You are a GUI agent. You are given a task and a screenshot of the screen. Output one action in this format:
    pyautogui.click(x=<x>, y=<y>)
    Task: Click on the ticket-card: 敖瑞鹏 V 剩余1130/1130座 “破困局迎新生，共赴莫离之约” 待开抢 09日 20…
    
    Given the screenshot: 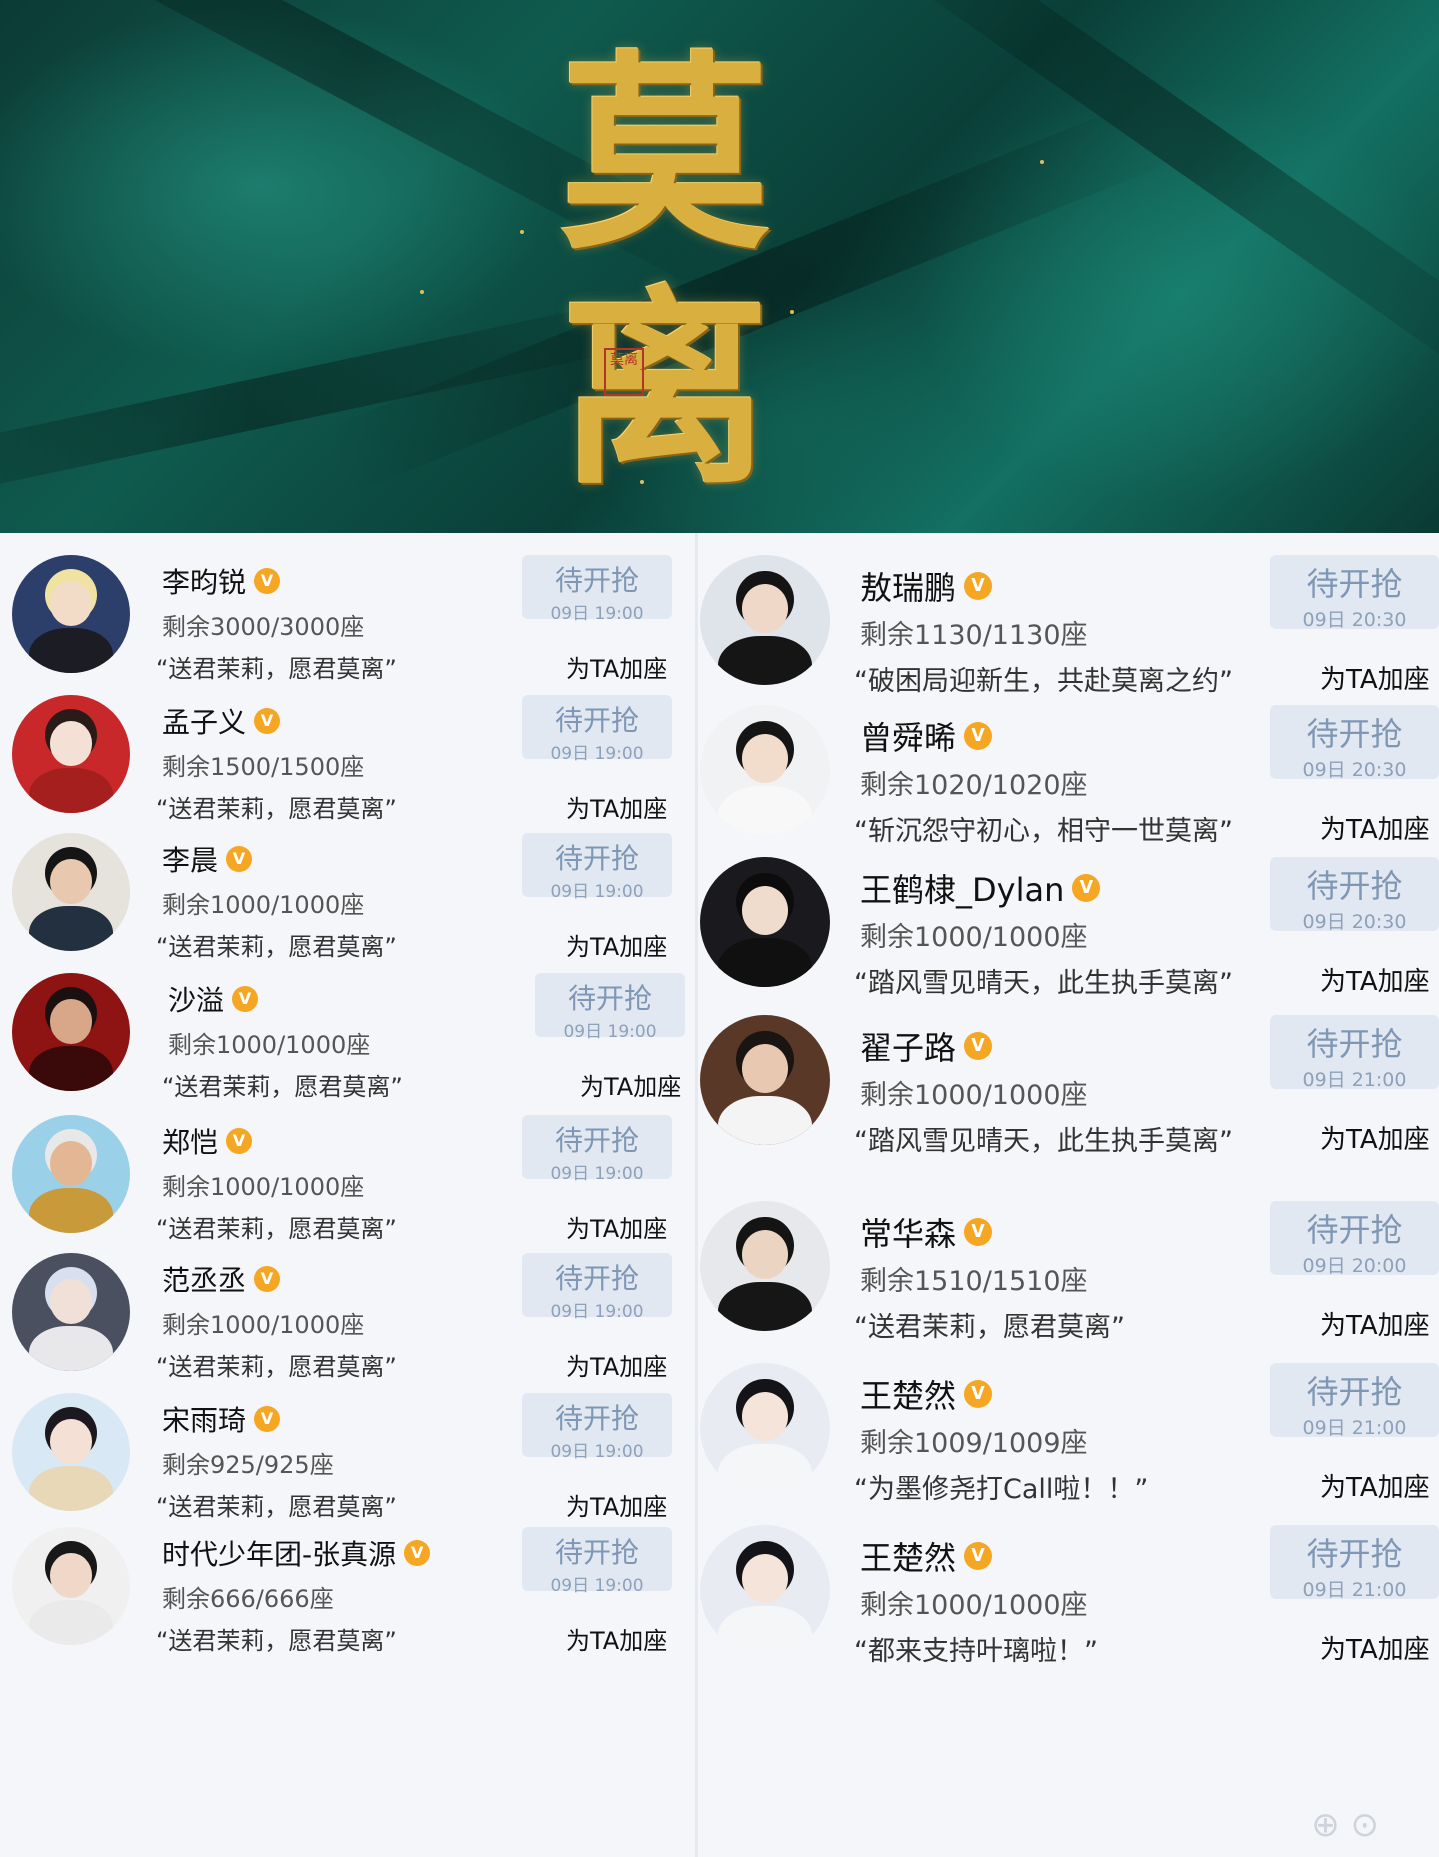 What is the action you would take?
    pyautogui.click(x=1069, y=615)
    